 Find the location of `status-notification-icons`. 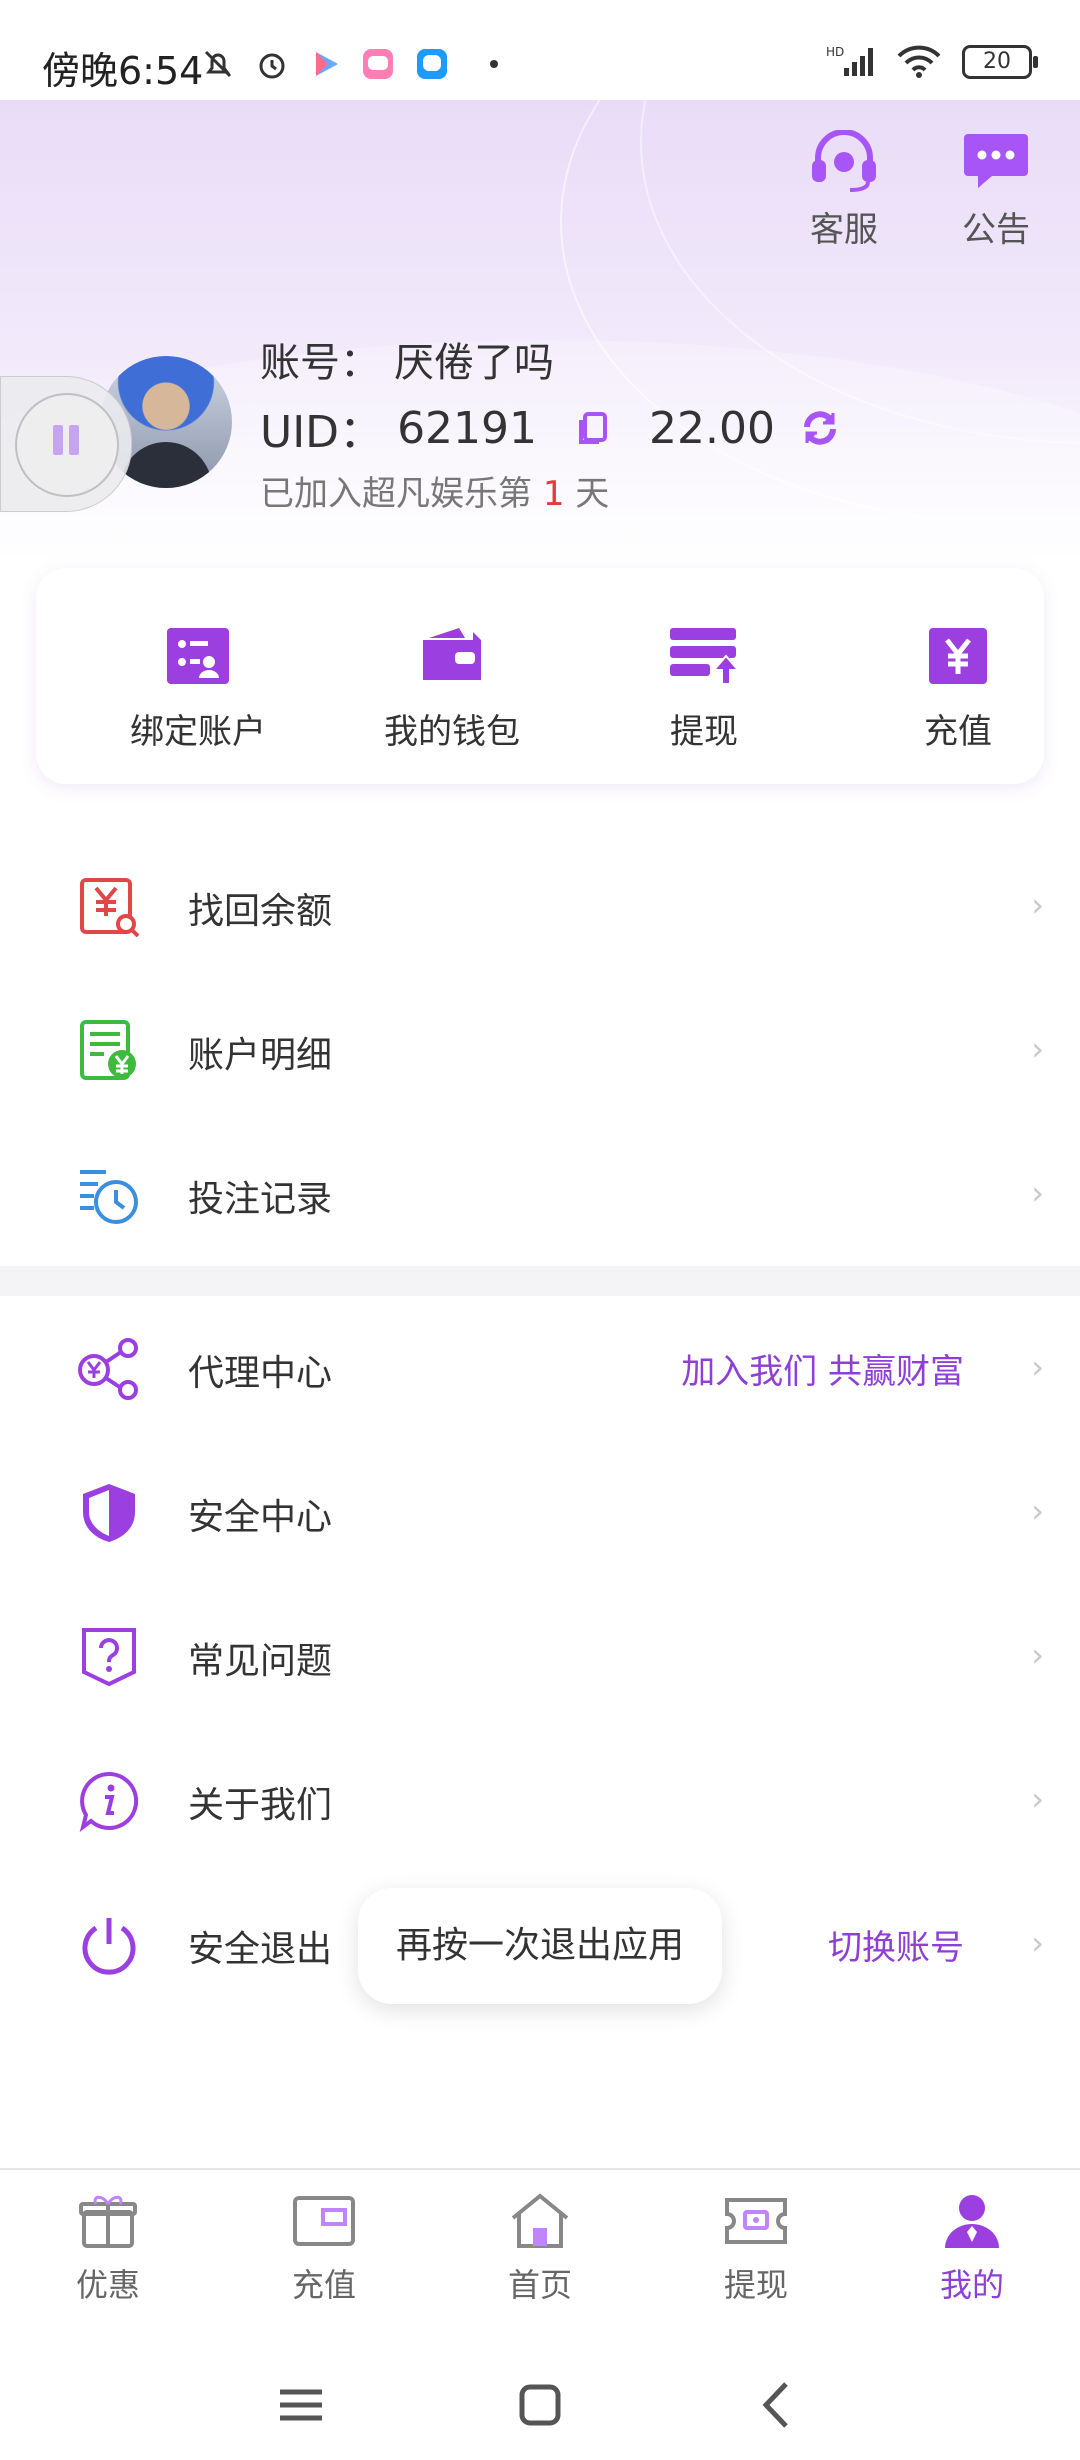

status-notification-icons is located at coordinates (349, 64).